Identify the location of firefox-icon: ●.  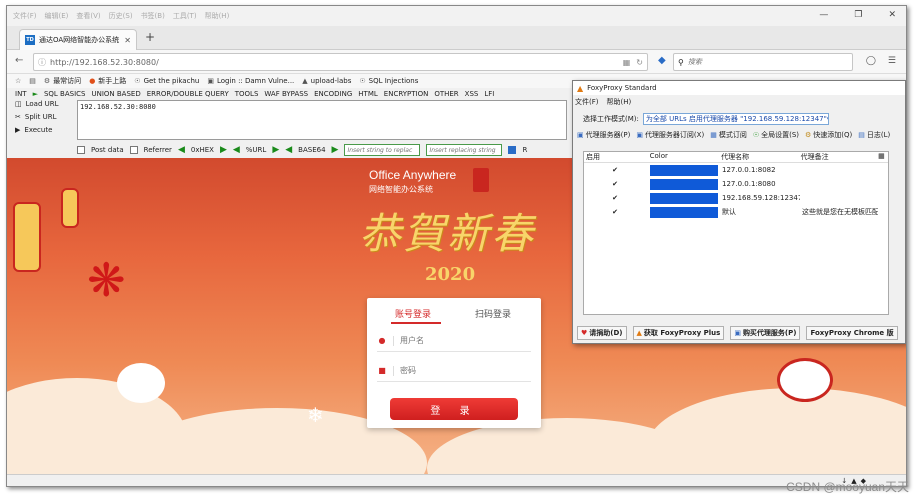
(92, 81).